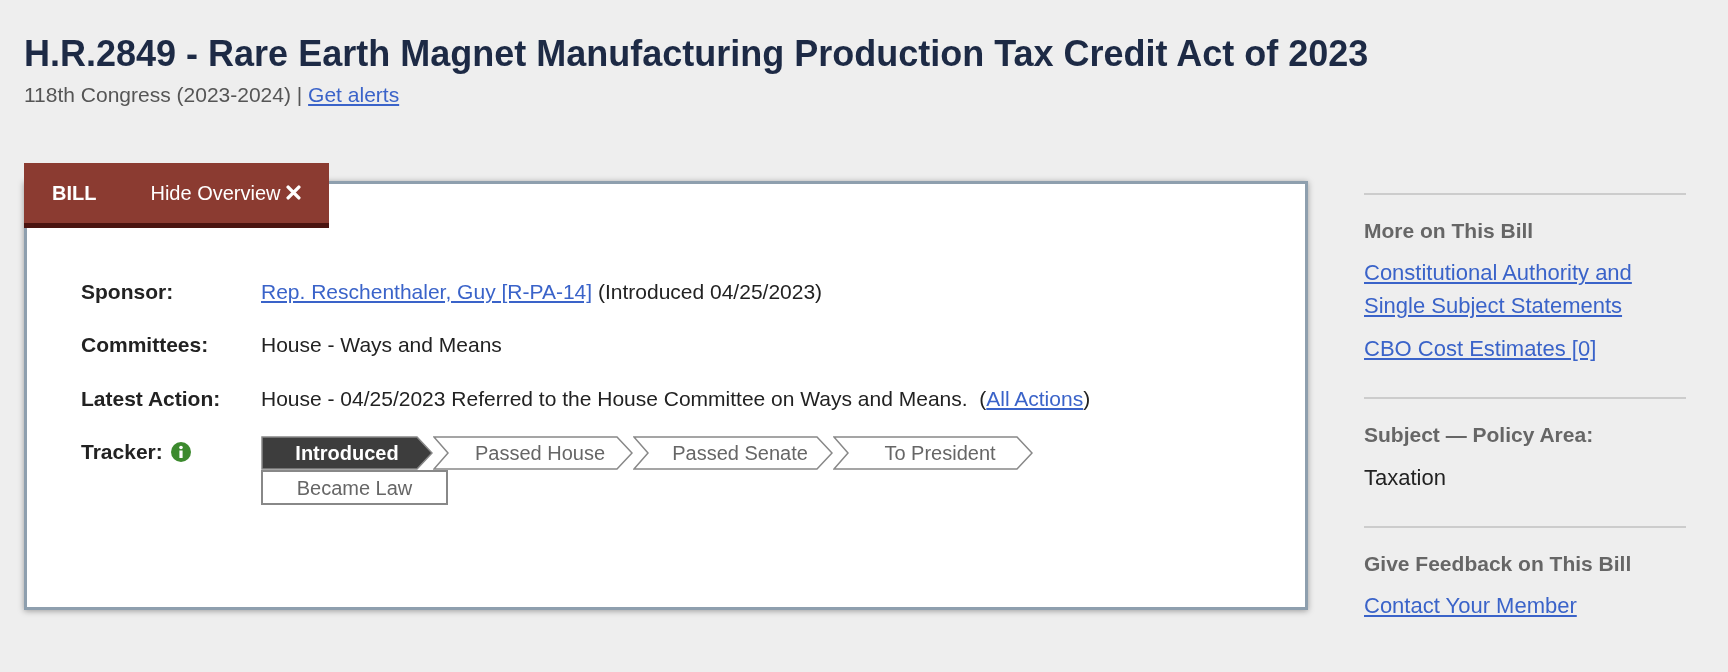 The height and width of the screenshot is (672, 1728). Describe the element at coordinates (1498, 563) in the screenshot. I see `section-heading: Give Feedback on This Bill` at that location.